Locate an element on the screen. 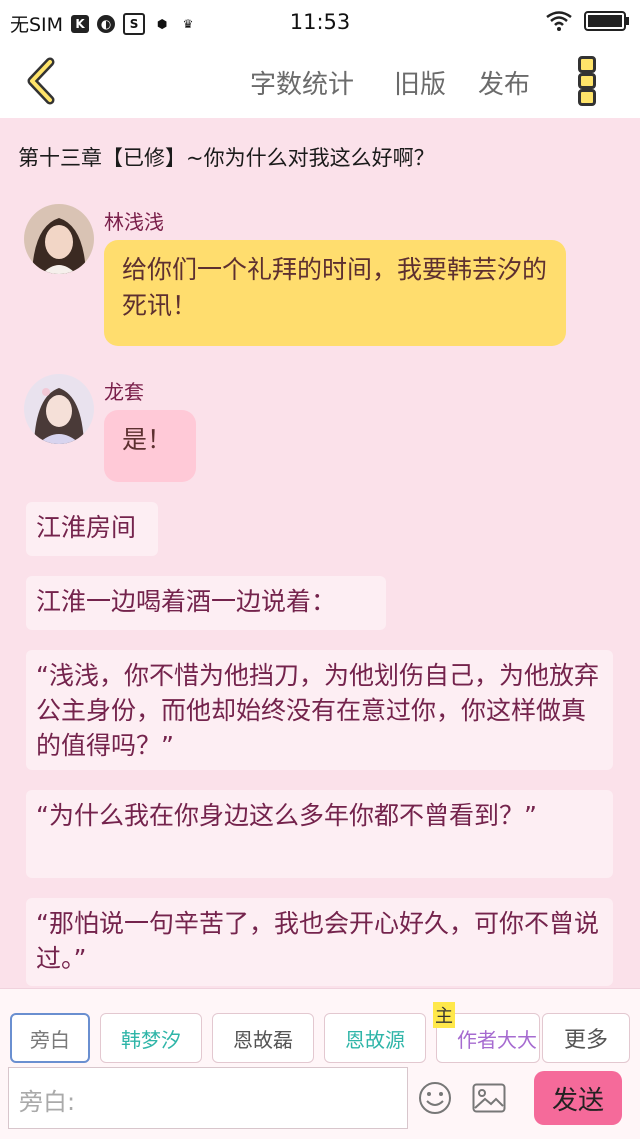 Image resolution: width=640 pixels, height=1139 pixels. narration-block: 江淮一边喝着酒一边说着： is located at coordinates (206, 603).